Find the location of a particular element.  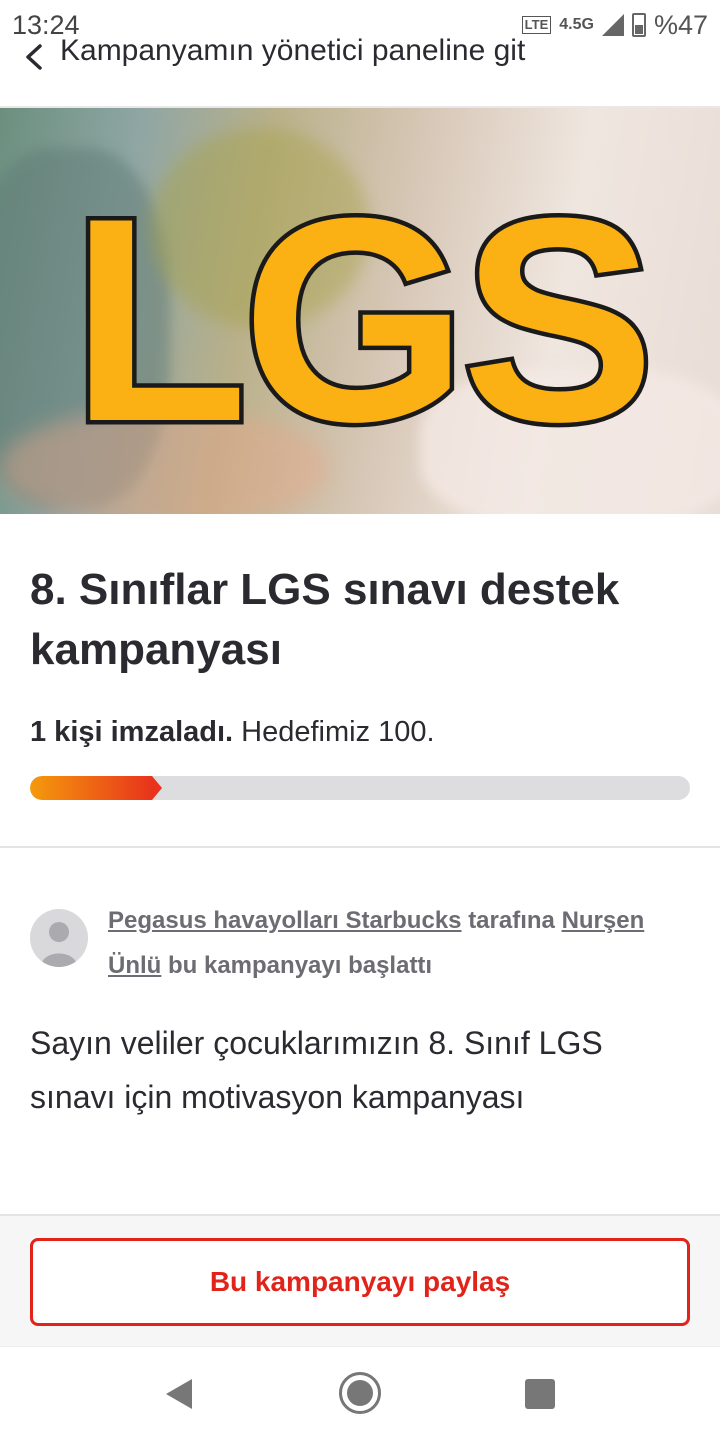

signature-count: 1 kişi imzaladı. is located at coordinates (132, 732).